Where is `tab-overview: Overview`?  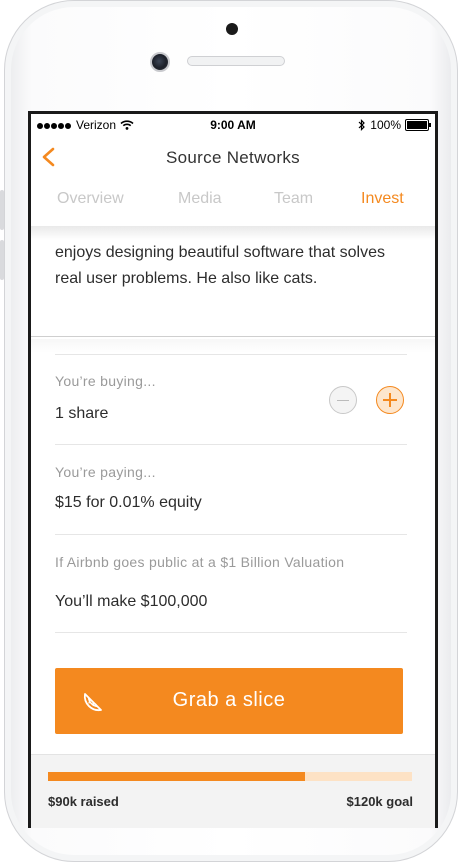
tab-overview: Overview is located at coordinates (90, 199).